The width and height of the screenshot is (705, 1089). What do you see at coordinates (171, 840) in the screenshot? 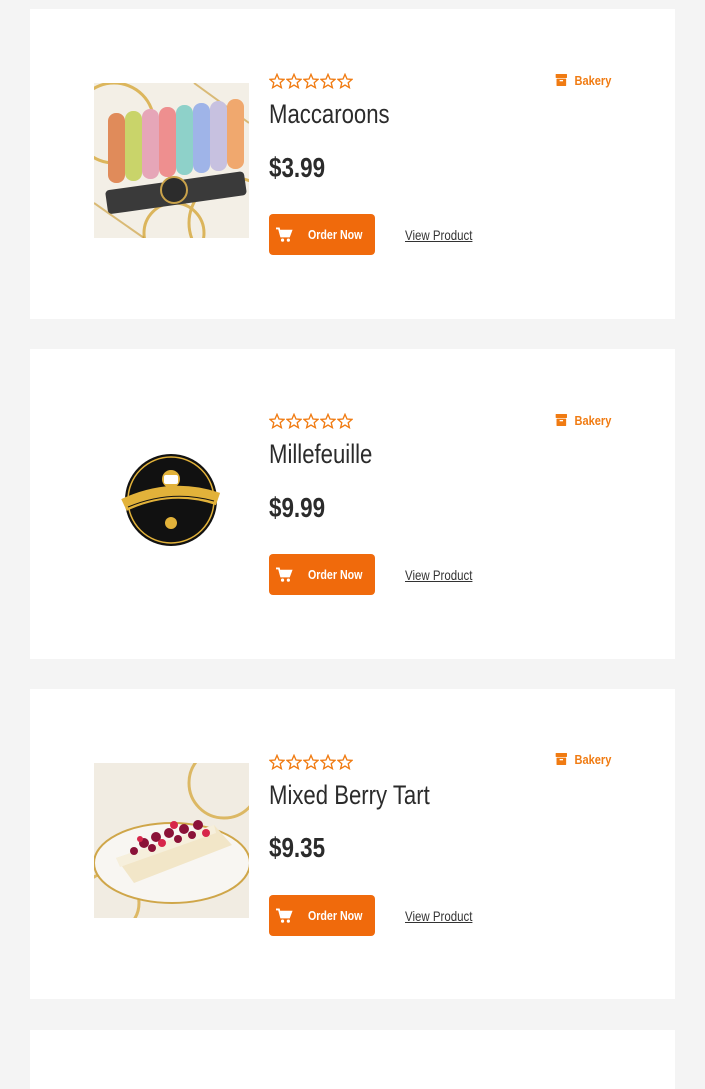
I see `product-image-berry-tart` at bounding box center [171, 840].